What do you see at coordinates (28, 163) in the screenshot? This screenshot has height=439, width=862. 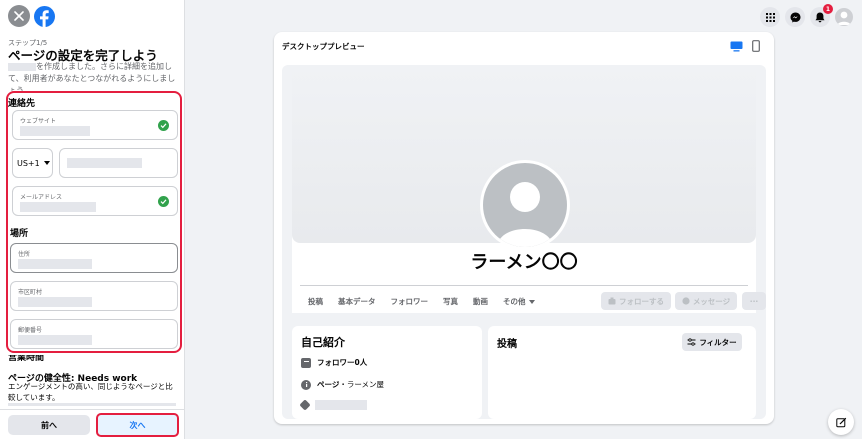 I see `country-code-value: US+1` at bounding box center [28, 163].